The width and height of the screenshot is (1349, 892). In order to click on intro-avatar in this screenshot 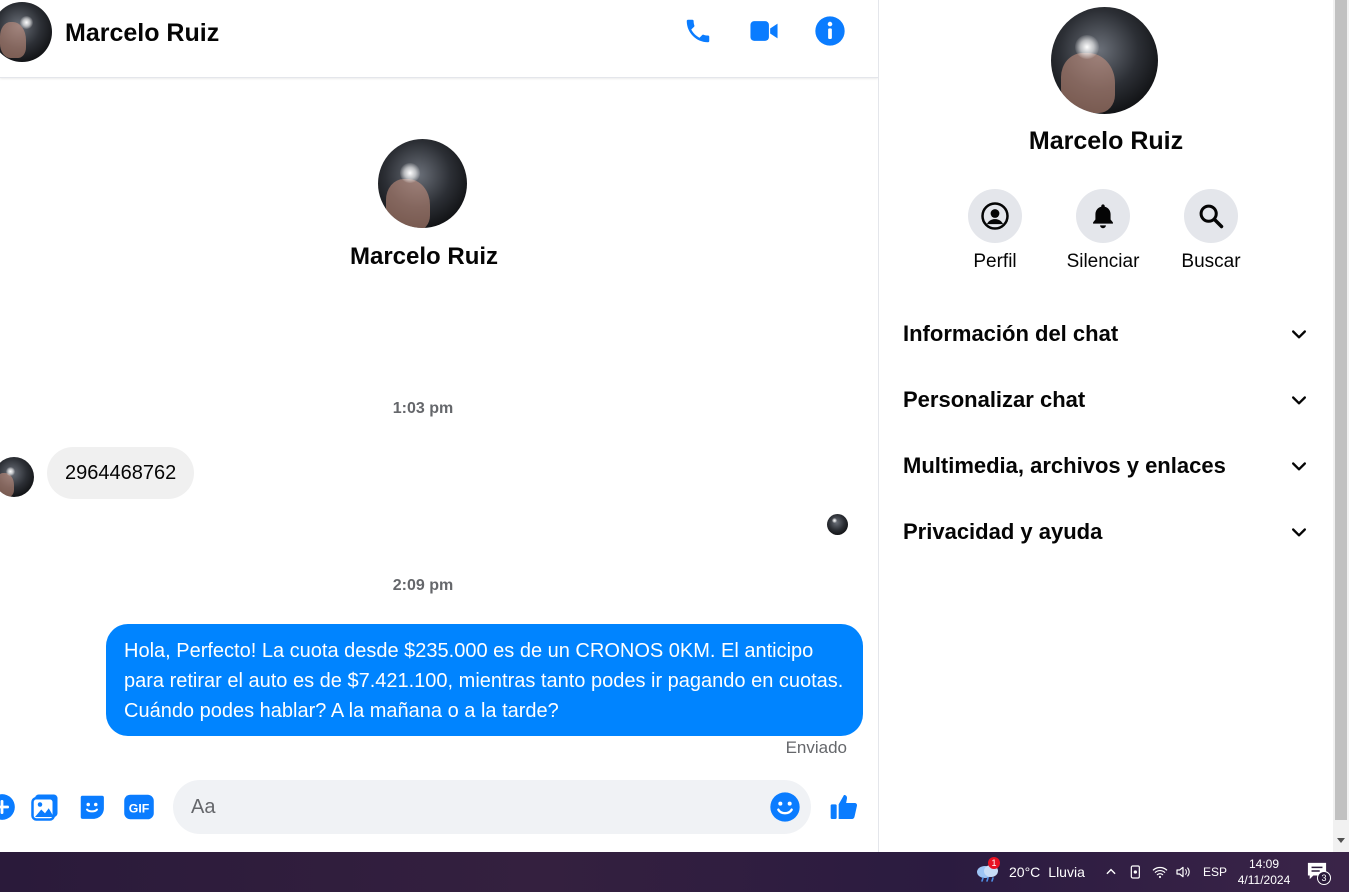, I will do `click(422, 183)`.